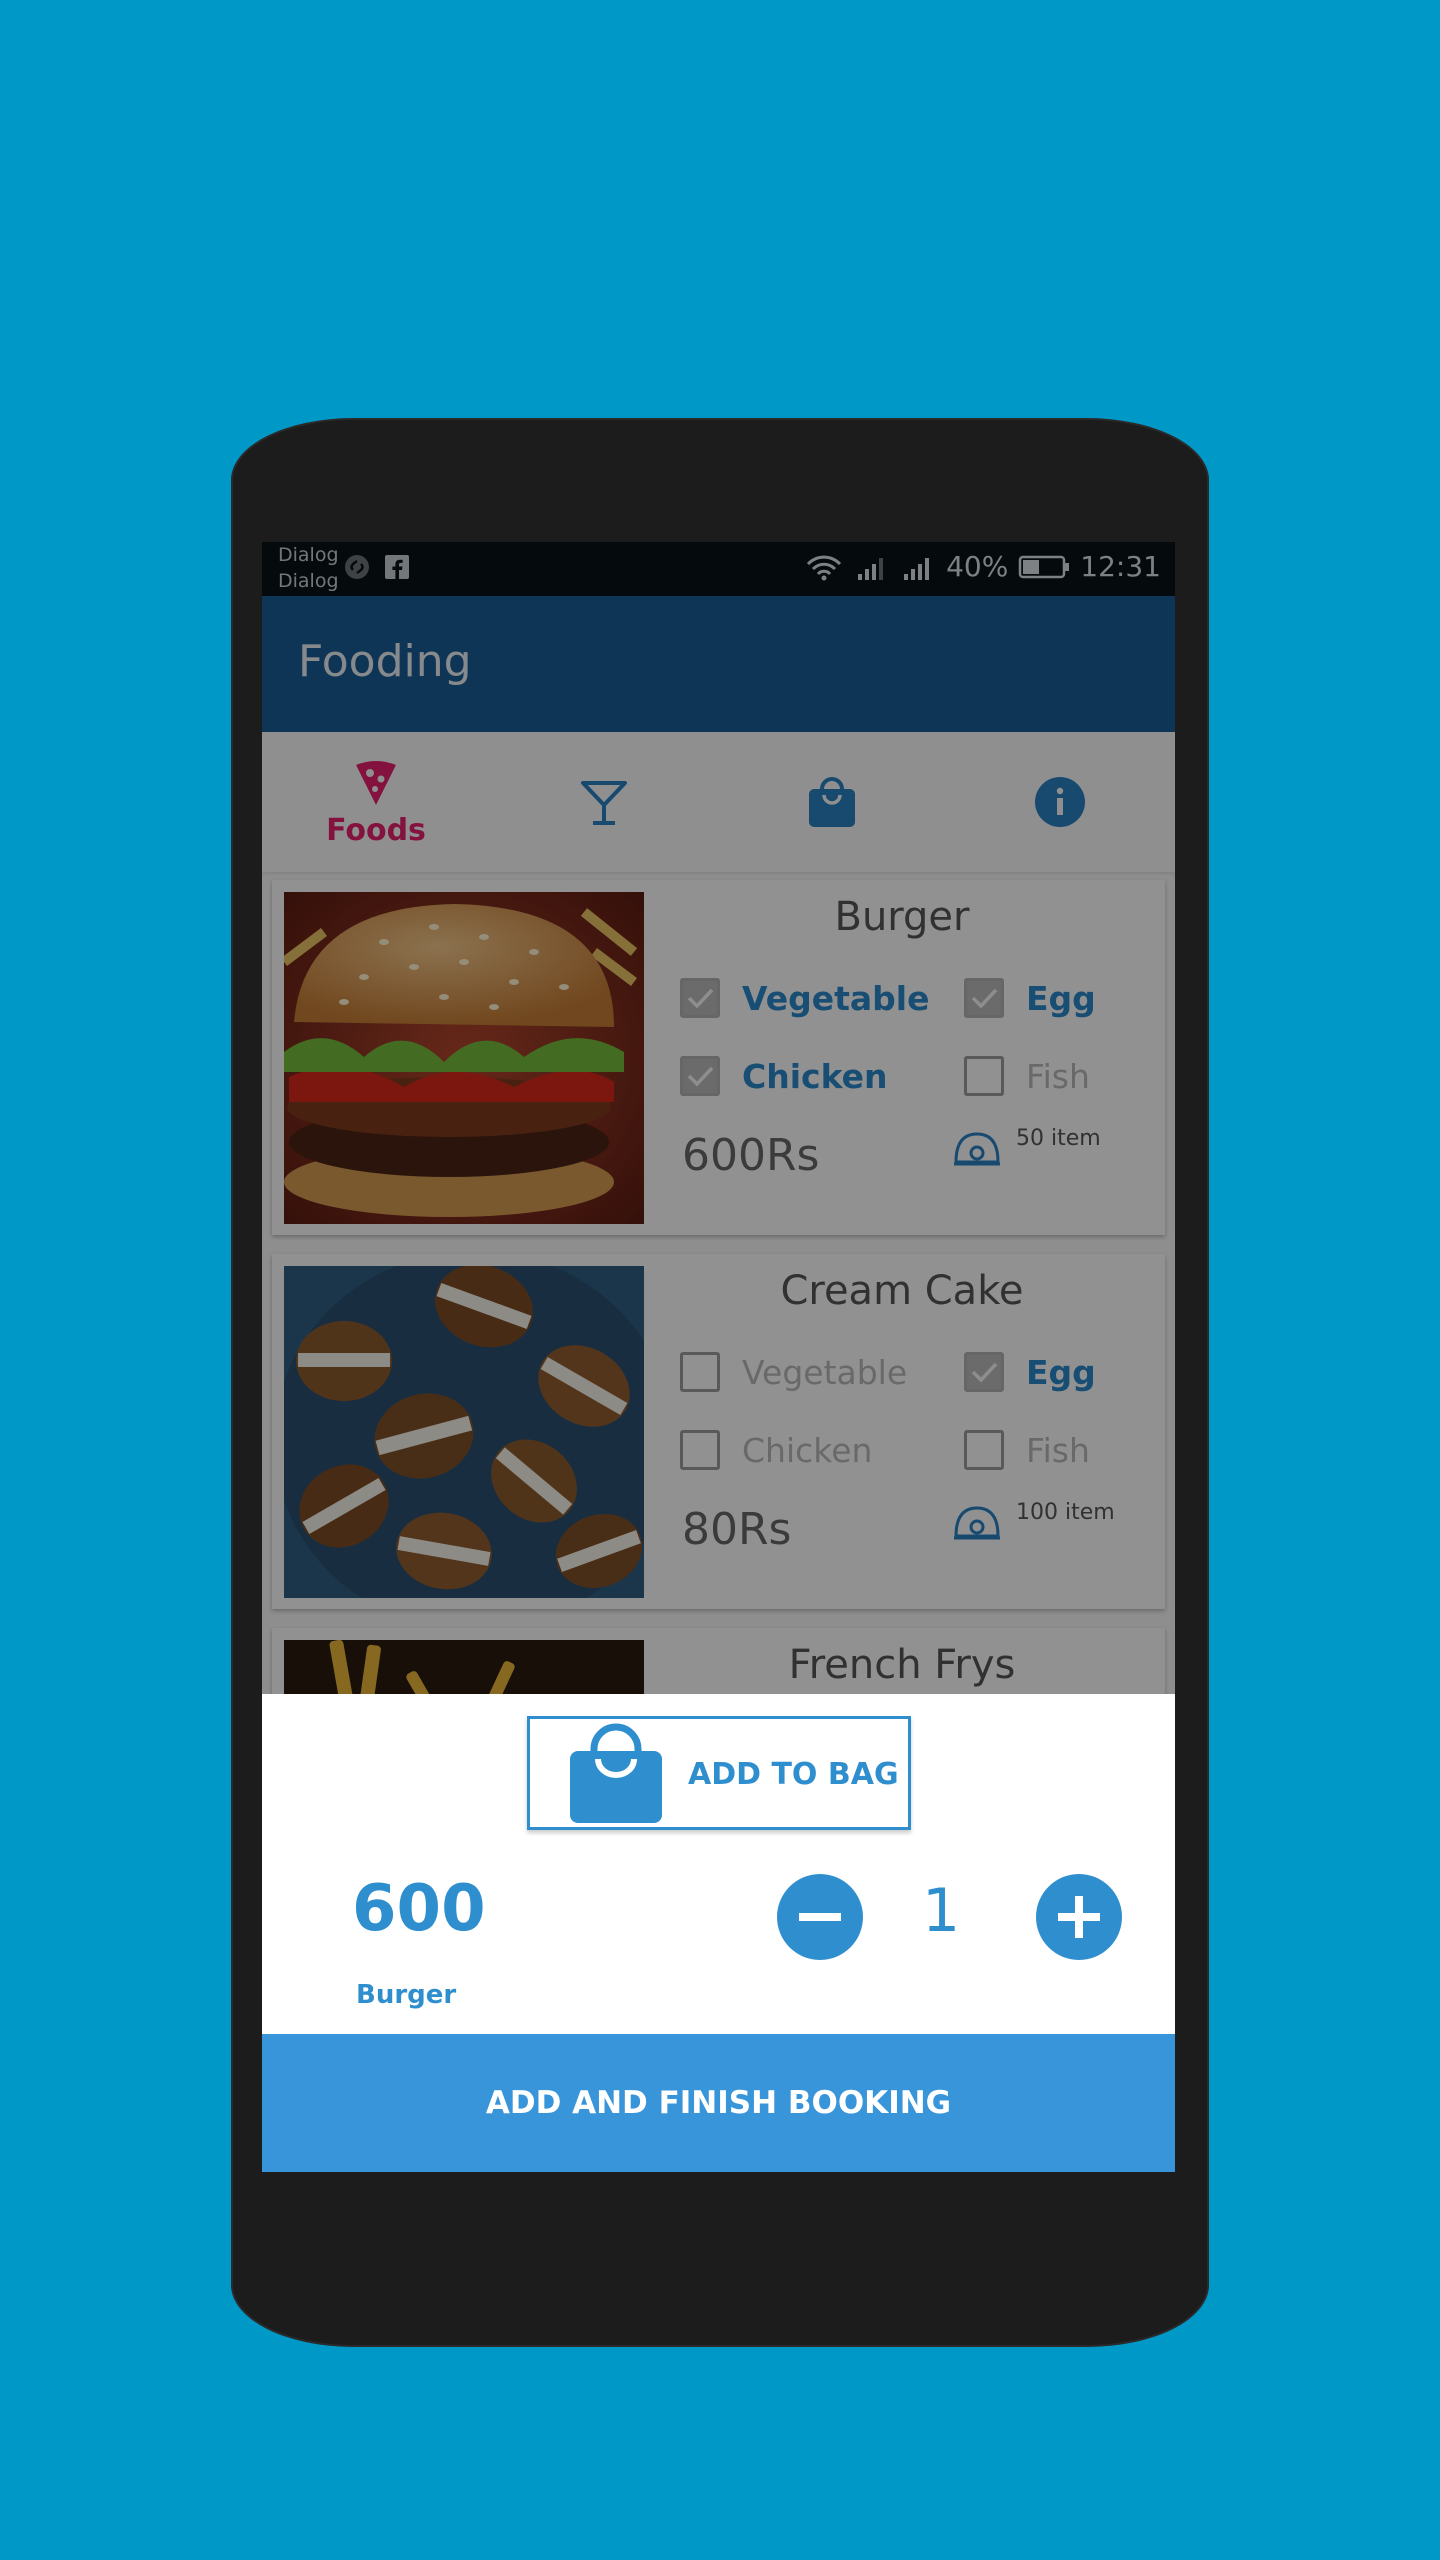 This screenshot has width=1440, height=2560. I want to click on finish-booking-button: ADD AND FINISH BOOKING, so click(718, 2103).